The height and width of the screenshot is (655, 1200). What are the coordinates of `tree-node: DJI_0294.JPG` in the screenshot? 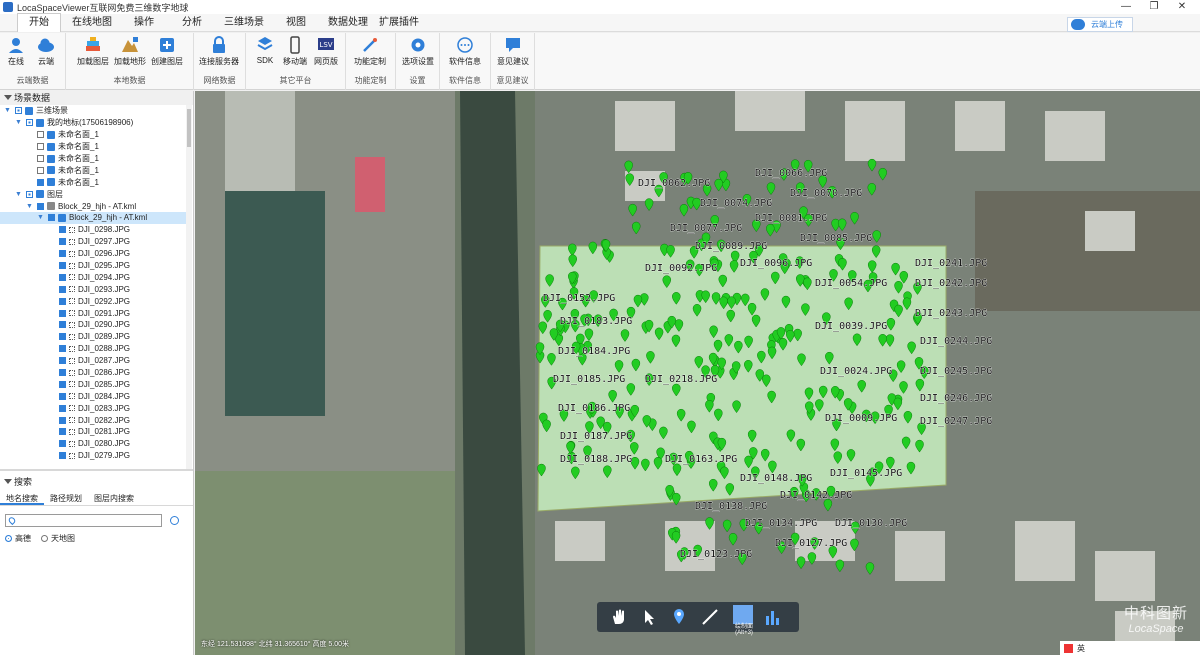 It's located at (93, 277).